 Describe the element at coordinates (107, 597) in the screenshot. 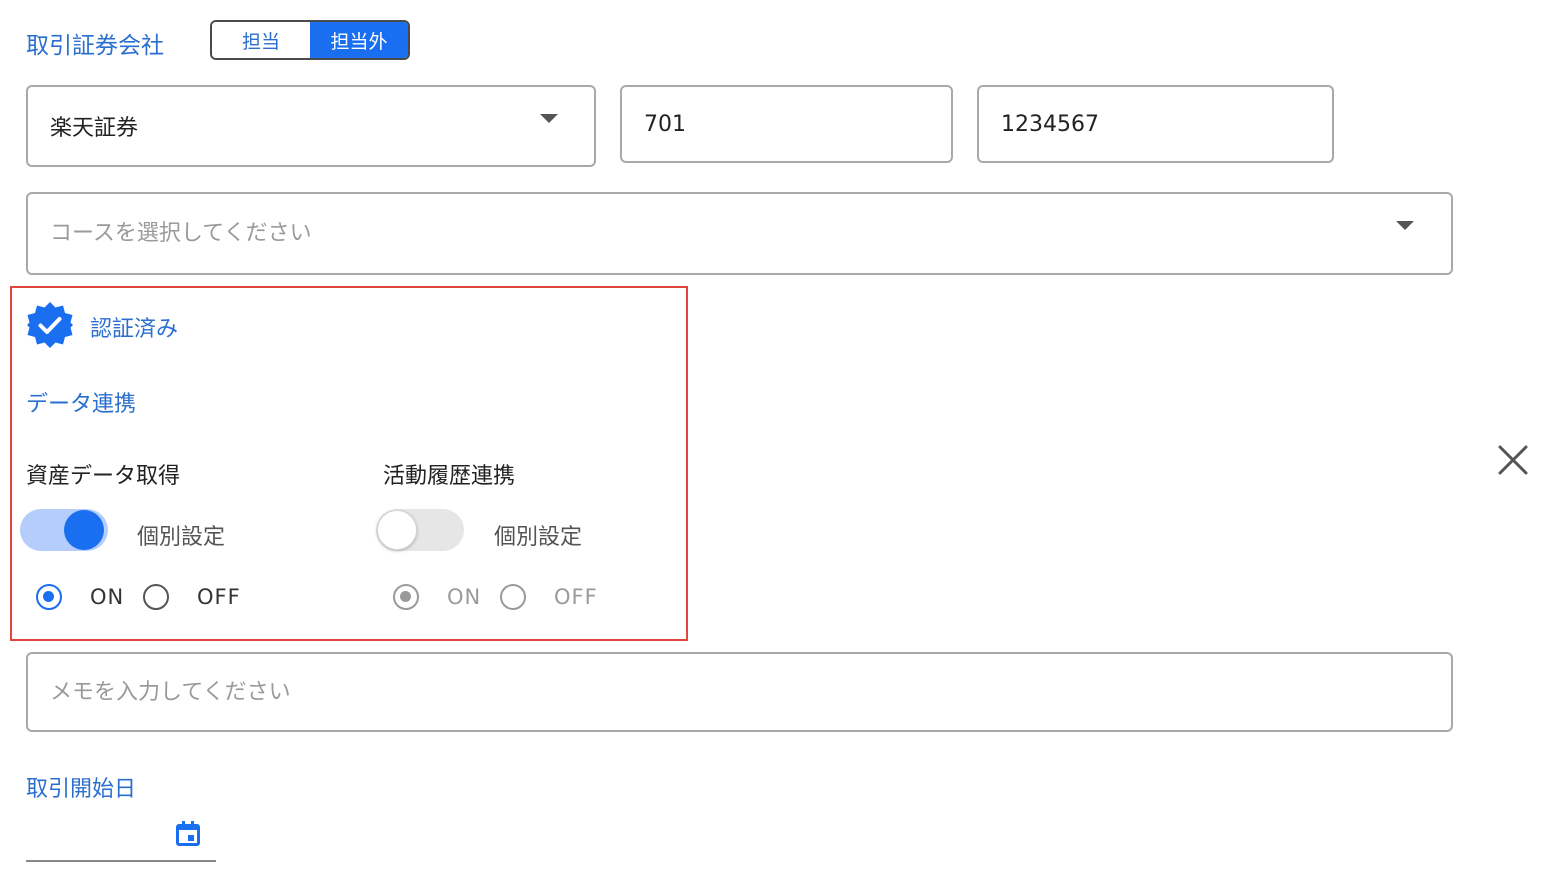

I see `asset-data-radio-on-label: ON` at that location.